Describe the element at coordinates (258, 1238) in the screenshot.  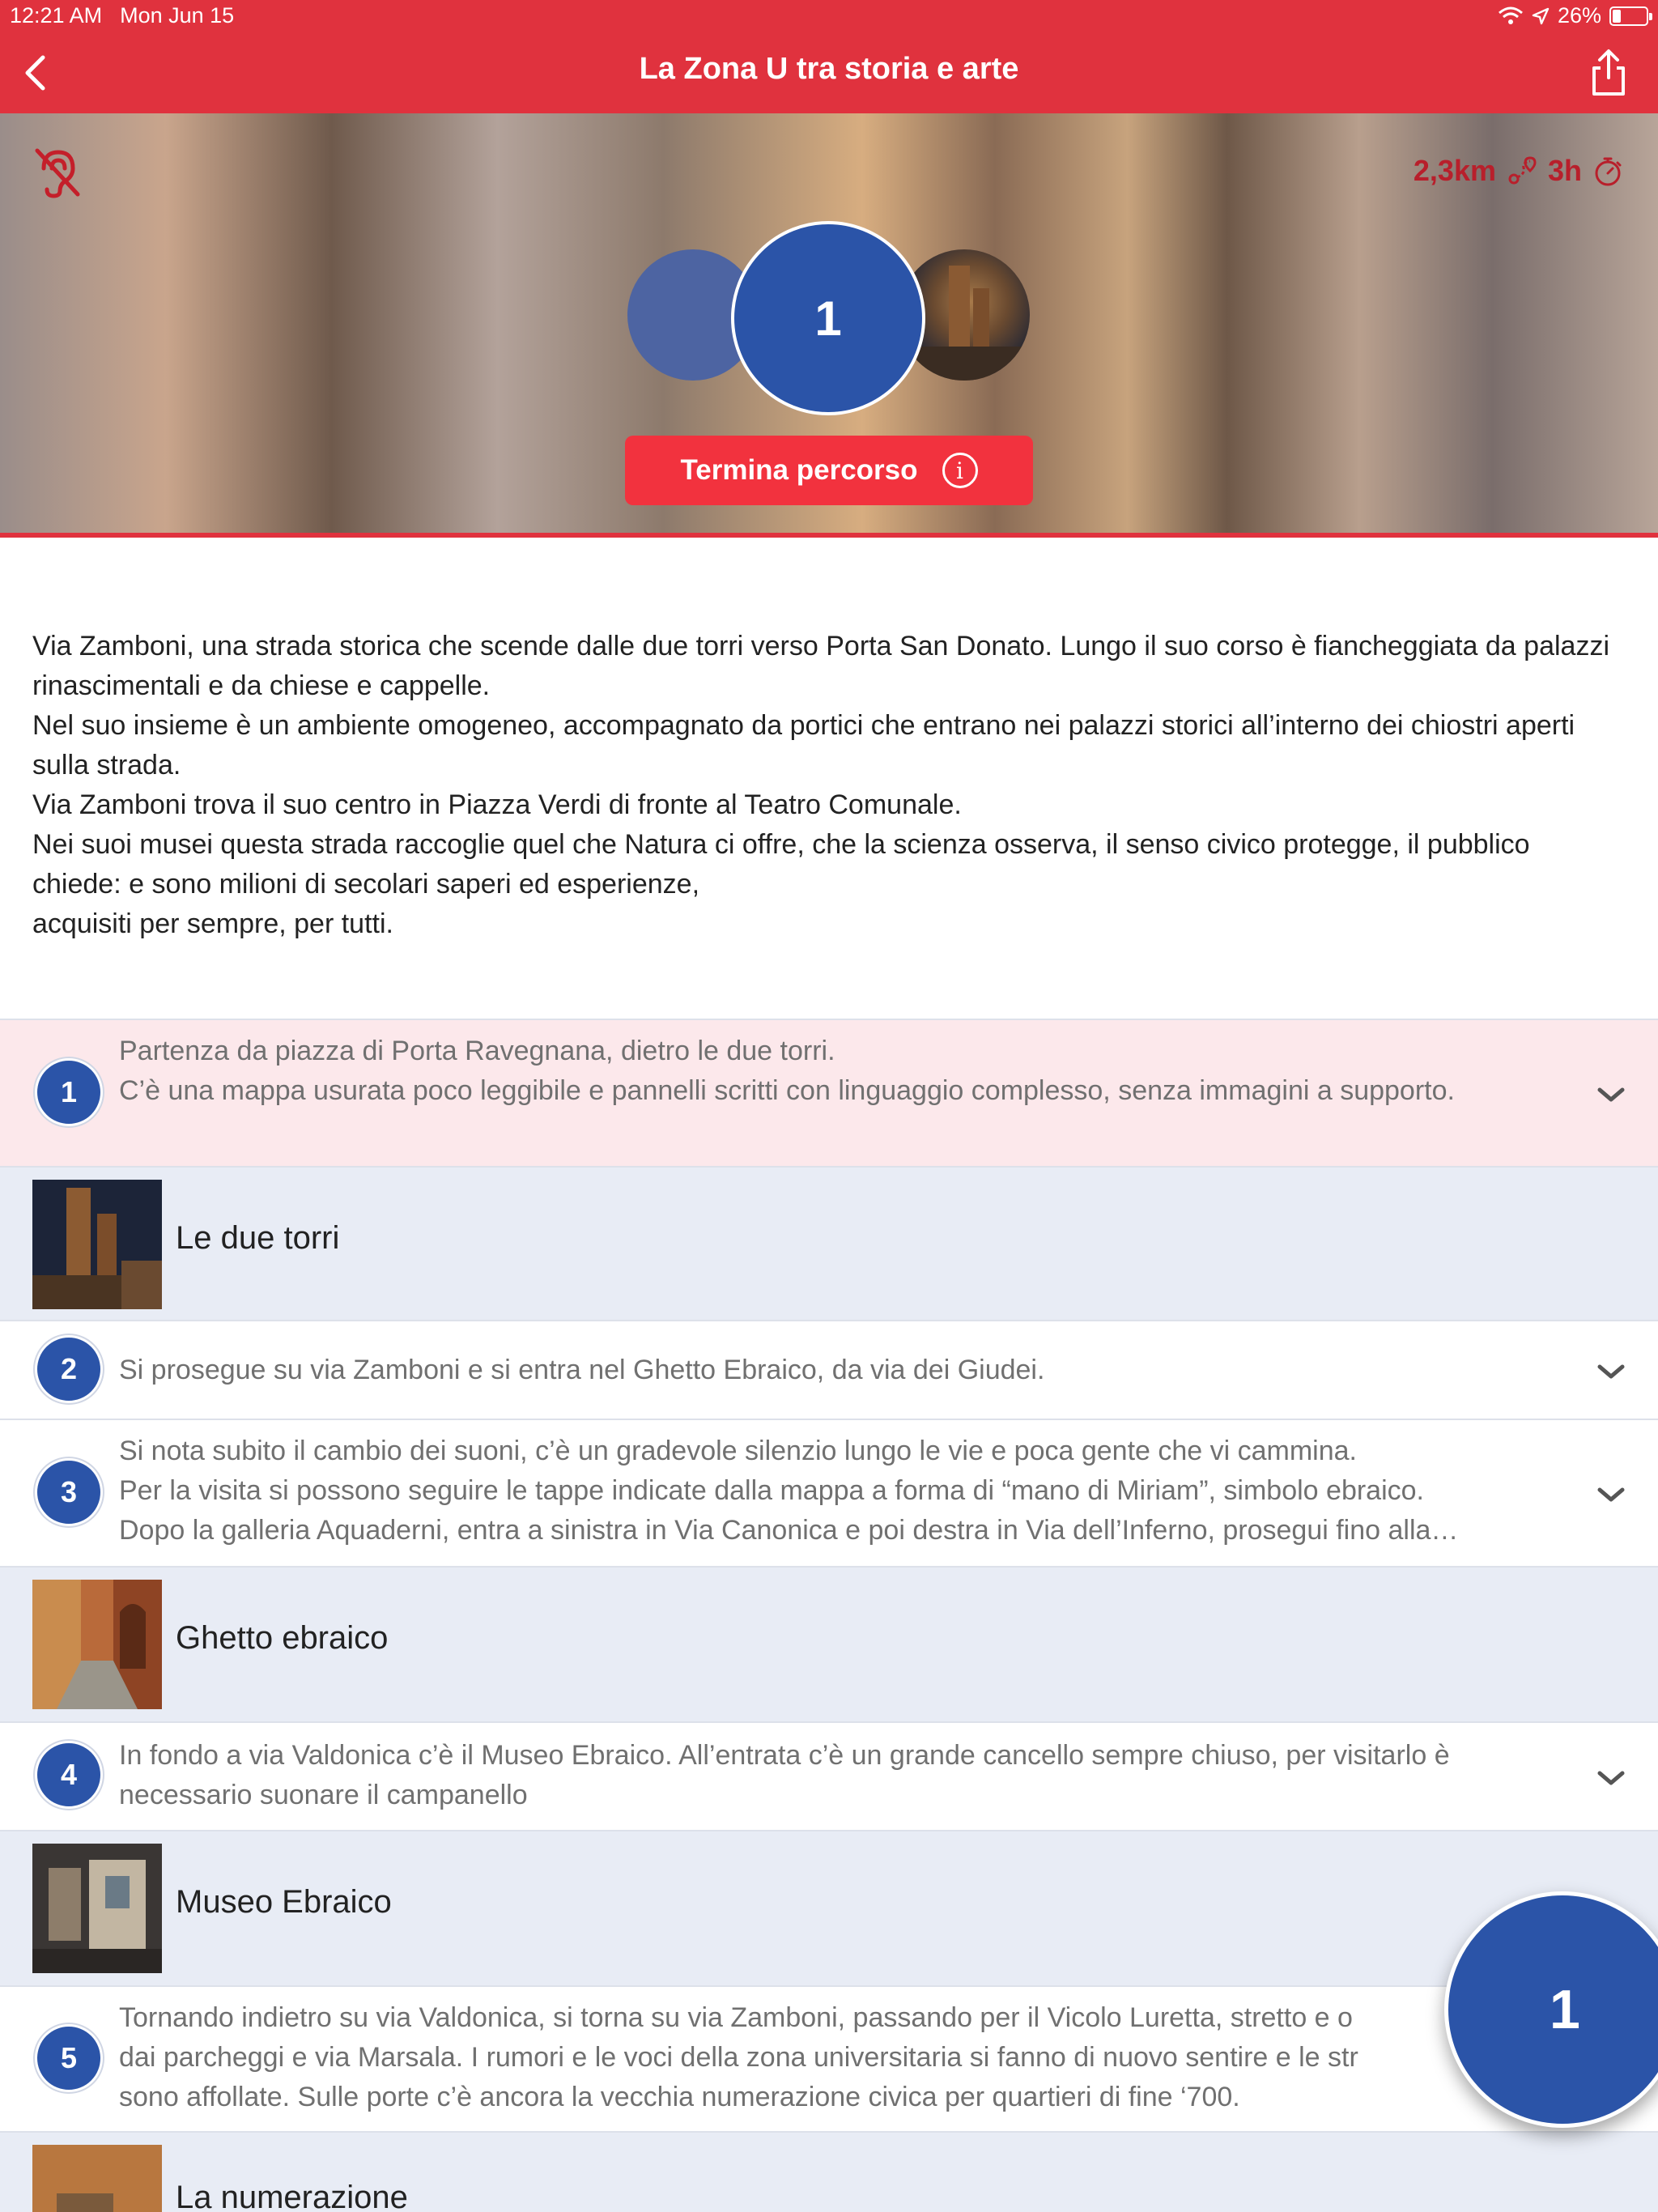
I see `poi-label: Le due torri` at that location.